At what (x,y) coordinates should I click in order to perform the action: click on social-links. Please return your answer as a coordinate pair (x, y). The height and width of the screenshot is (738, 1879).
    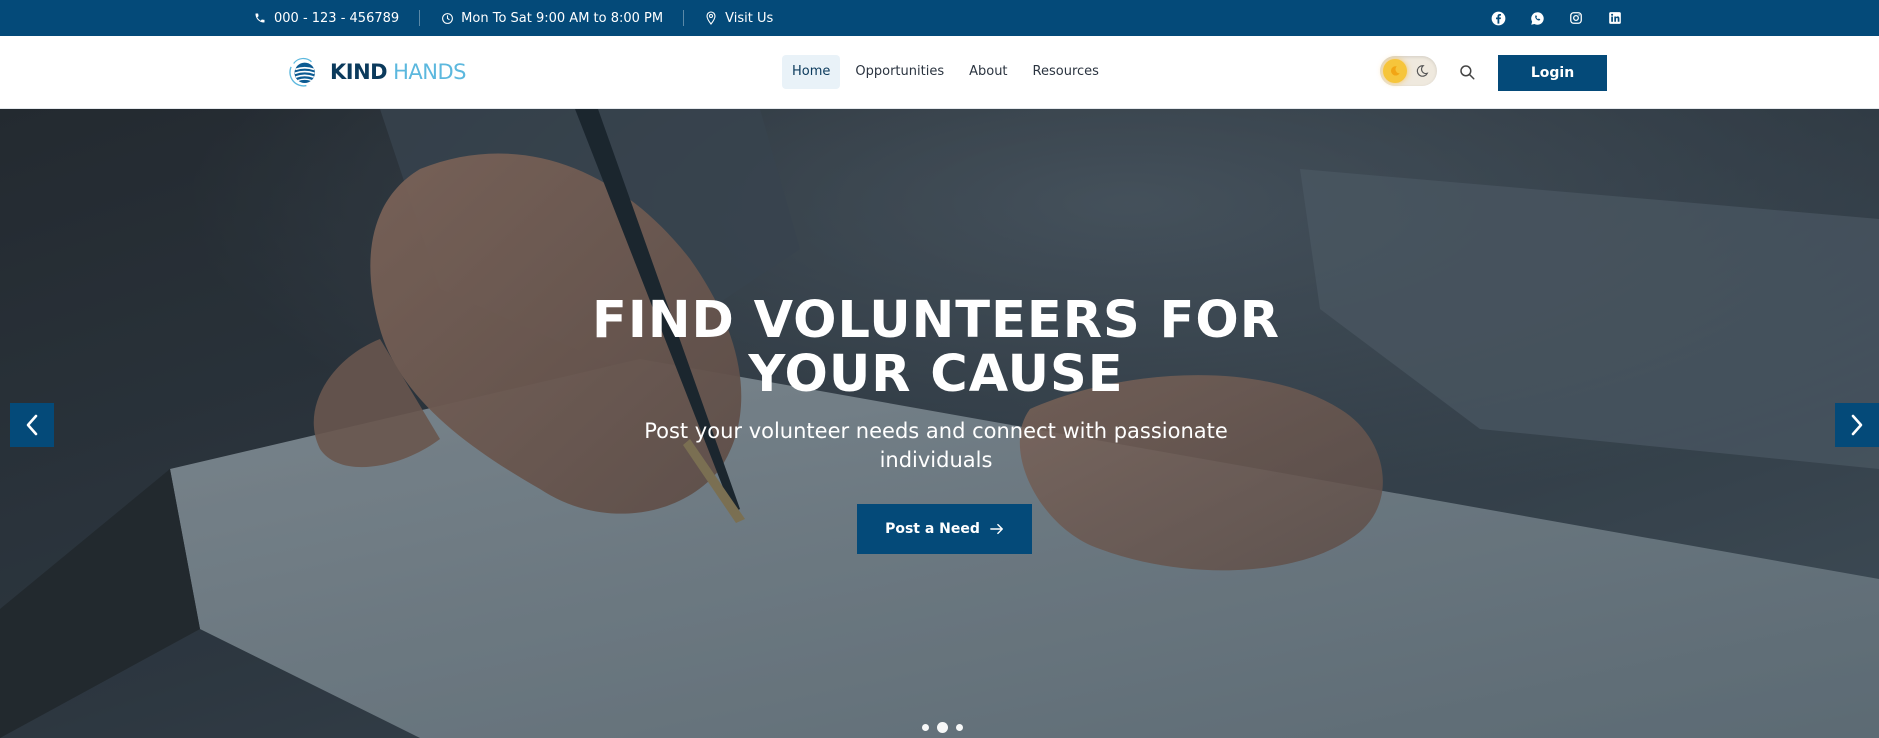
    Looking at the image, I should click on (1556, 18).